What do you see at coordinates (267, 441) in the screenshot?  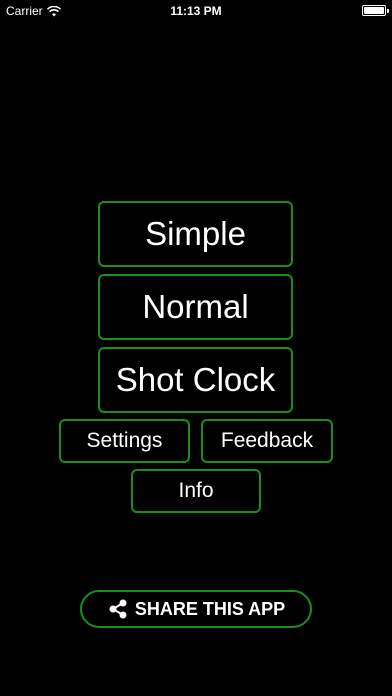 I see `feedback-button: Feedback` at bounding box center [267, 441].